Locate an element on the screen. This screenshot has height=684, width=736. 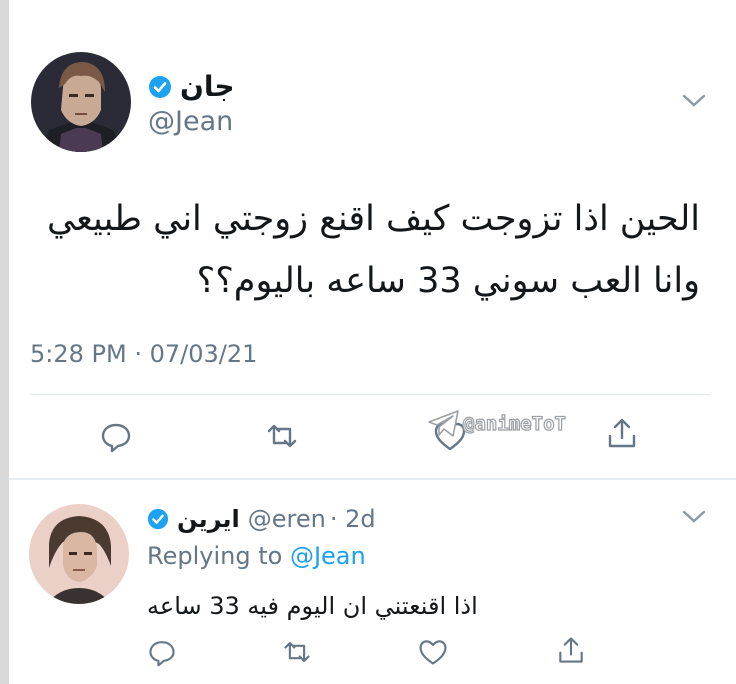
replying-to-line: Replying to @Jean is located at coordinates (256, 556).